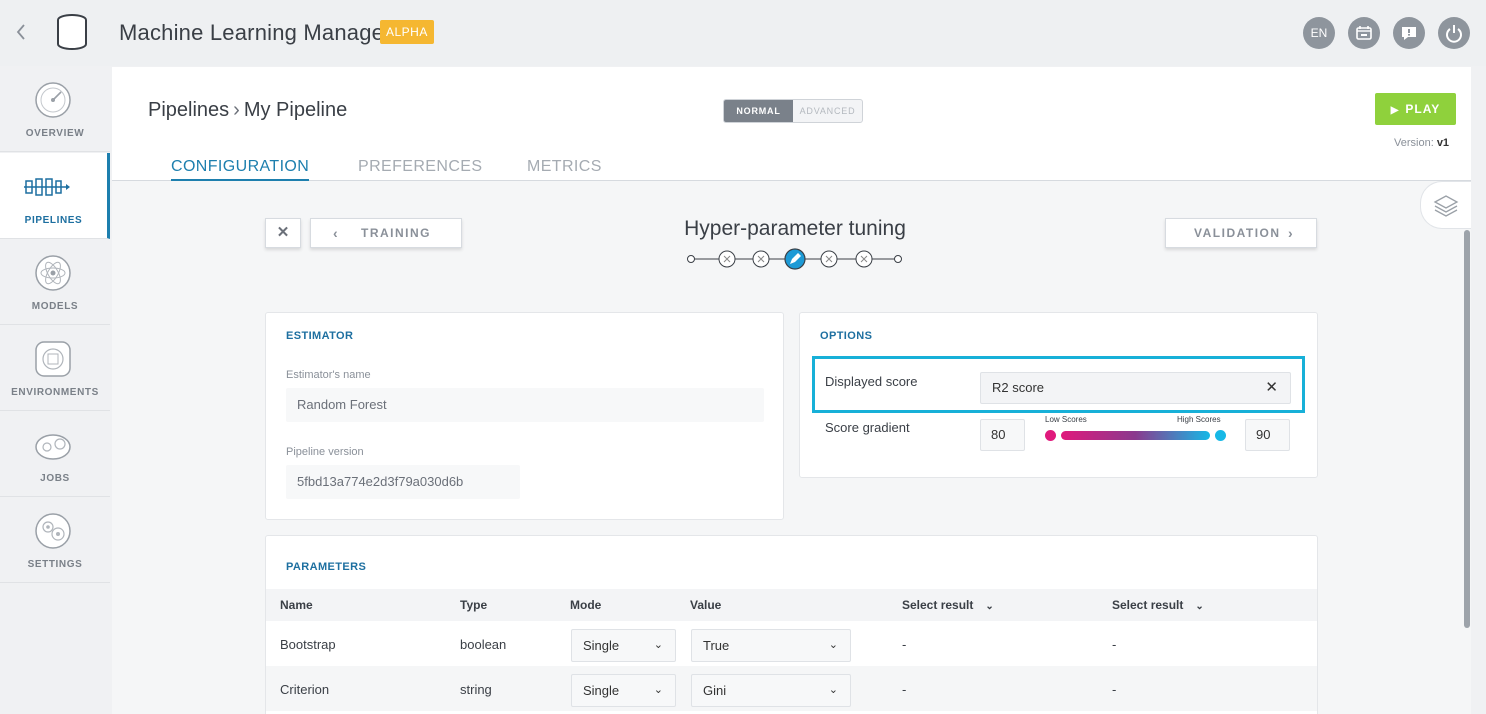 This screenshot has width=1486, height=714. What do you see at coordinates (1271, 388) in the screenshot?
I see `clear-icon: ✕` at bounding box center [1271, 388].